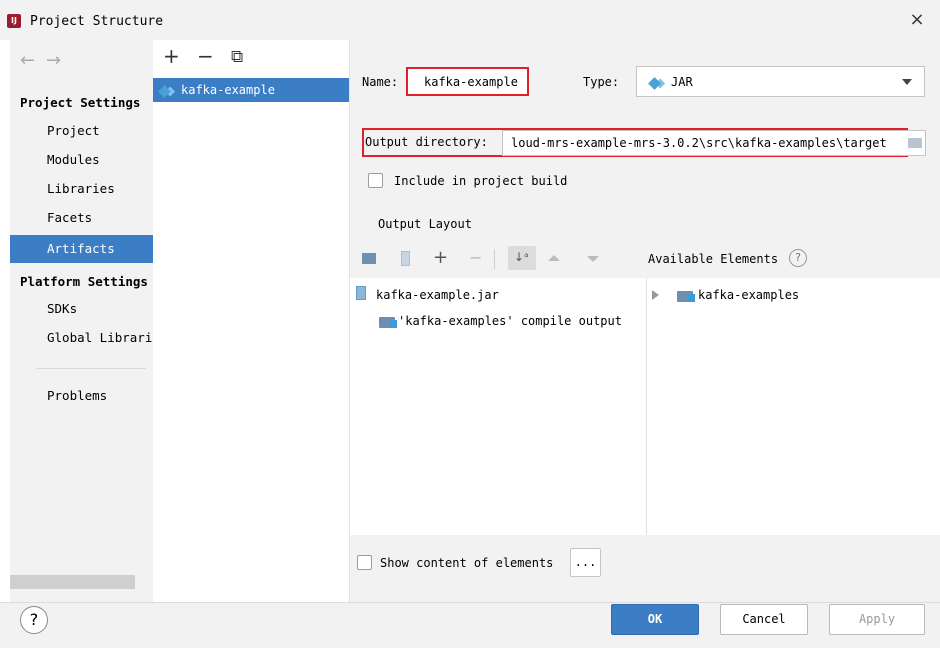 The width and height of the screenshot is (940, 648). I want to click on remove-element-icon: −, so click(475, 257).